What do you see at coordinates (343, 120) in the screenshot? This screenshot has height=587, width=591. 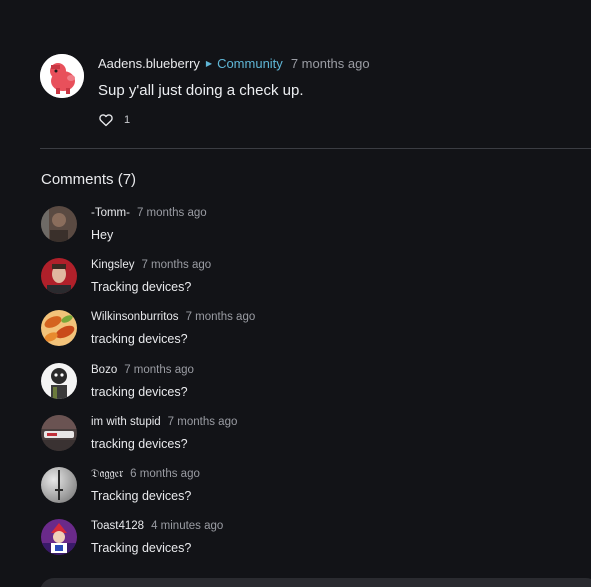 I see `like-row: 1` at bounding box center [343, 120].